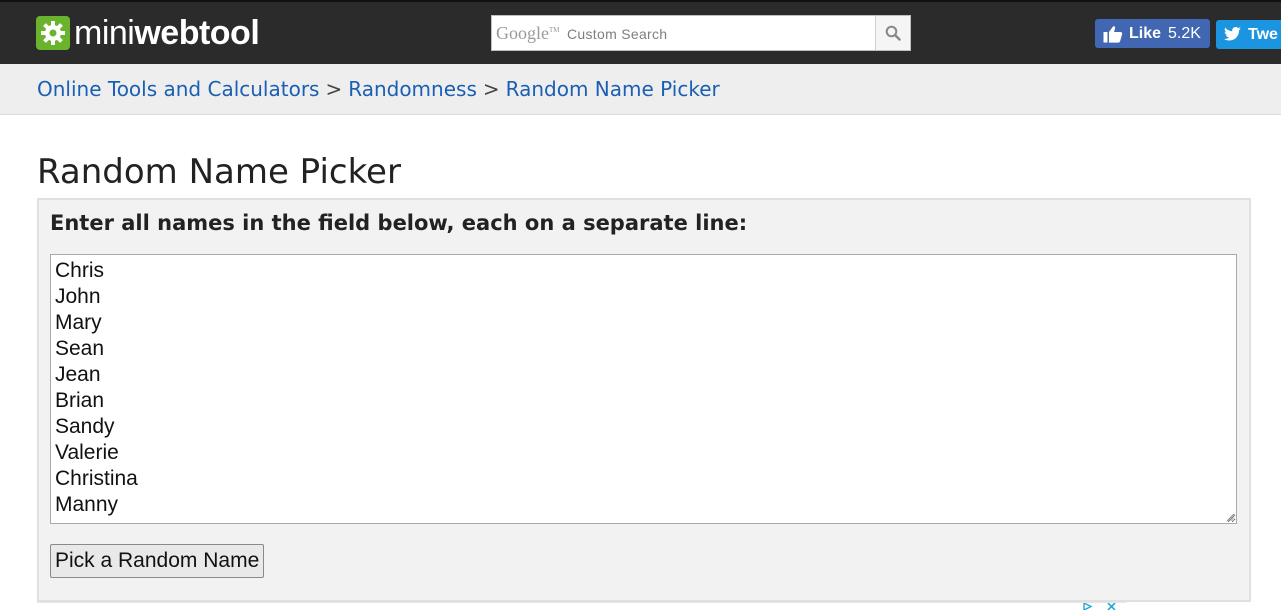 Image resolution: width=1281 pixels, height=611 pixels. I want to click on search-icon, so click(893, 33).